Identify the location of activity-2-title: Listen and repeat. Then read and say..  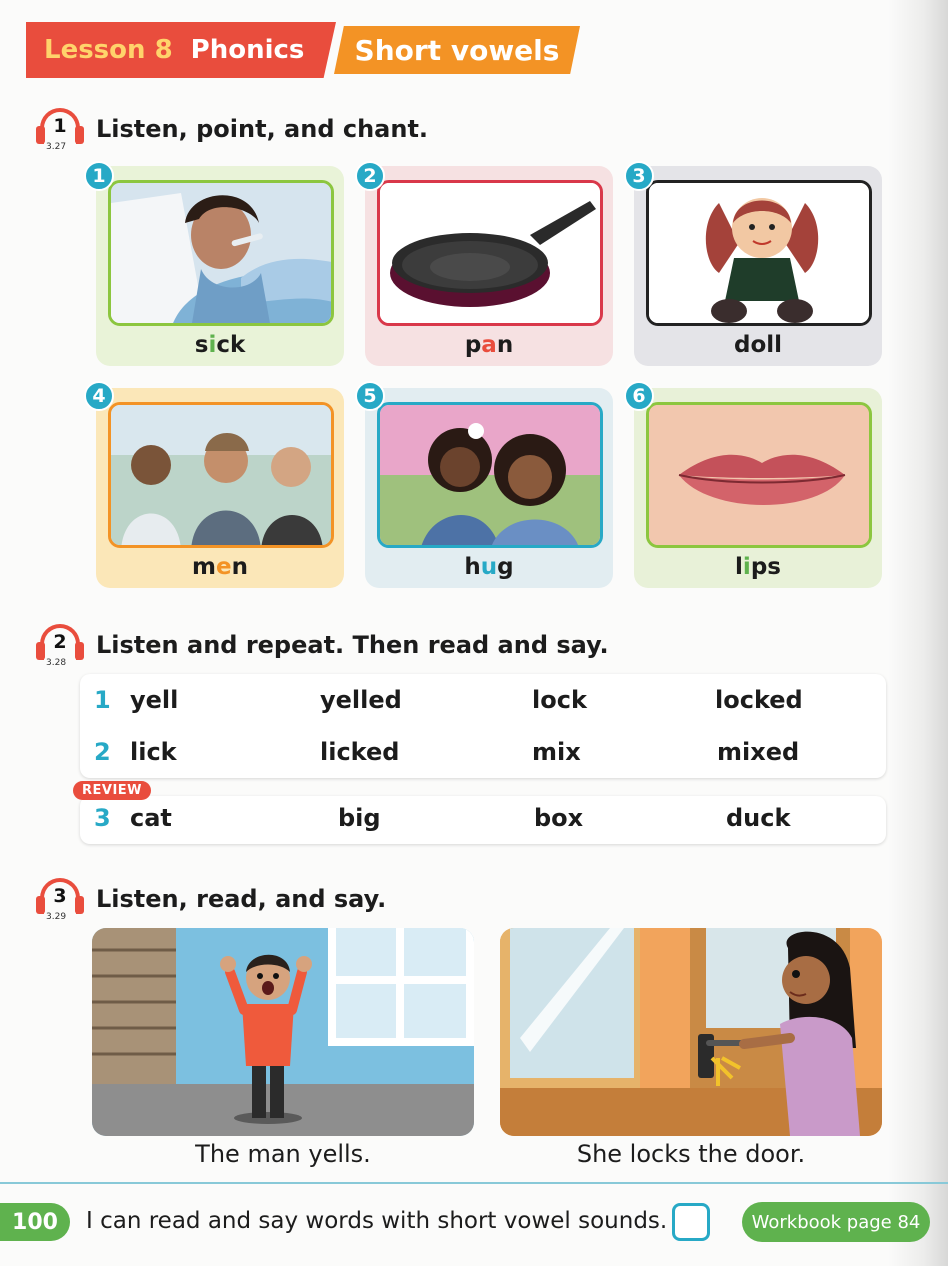
(352, 645).